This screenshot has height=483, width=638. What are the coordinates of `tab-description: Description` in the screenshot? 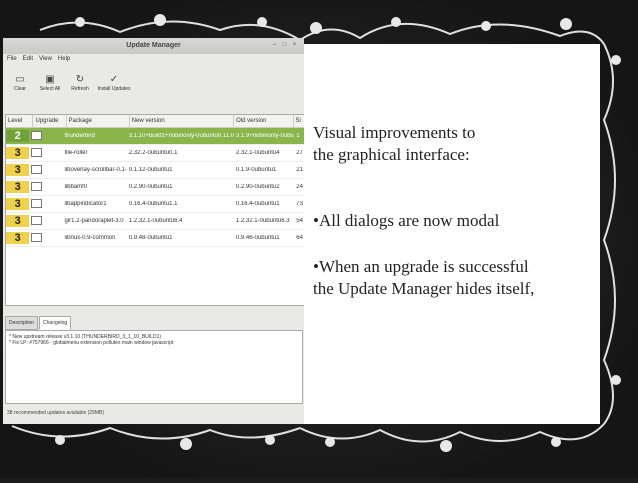 It's located at (22, 323).